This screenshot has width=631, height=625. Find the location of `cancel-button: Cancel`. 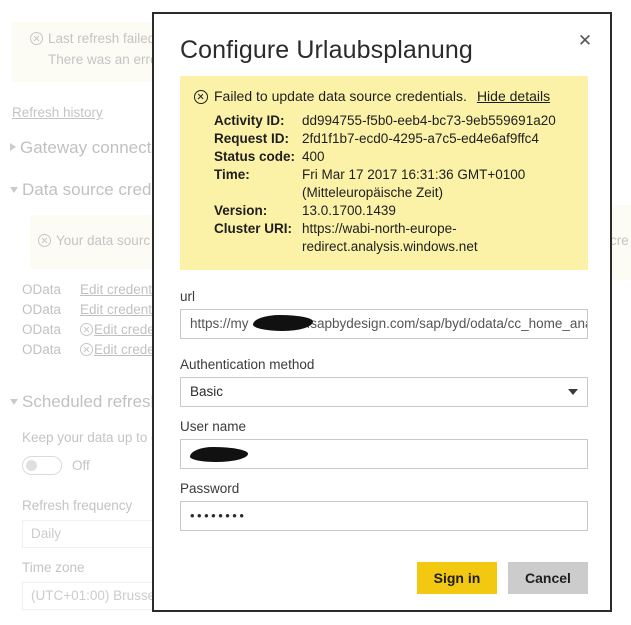

cancel-button: Cancel is located at coordinates (548, 578).